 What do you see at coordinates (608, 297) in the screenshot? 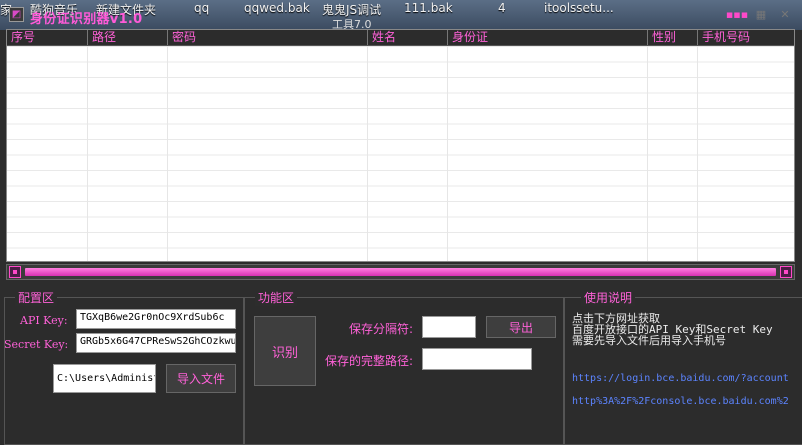
I see `usage-panel-title: 使用说明` at bounding box center [608, 297].